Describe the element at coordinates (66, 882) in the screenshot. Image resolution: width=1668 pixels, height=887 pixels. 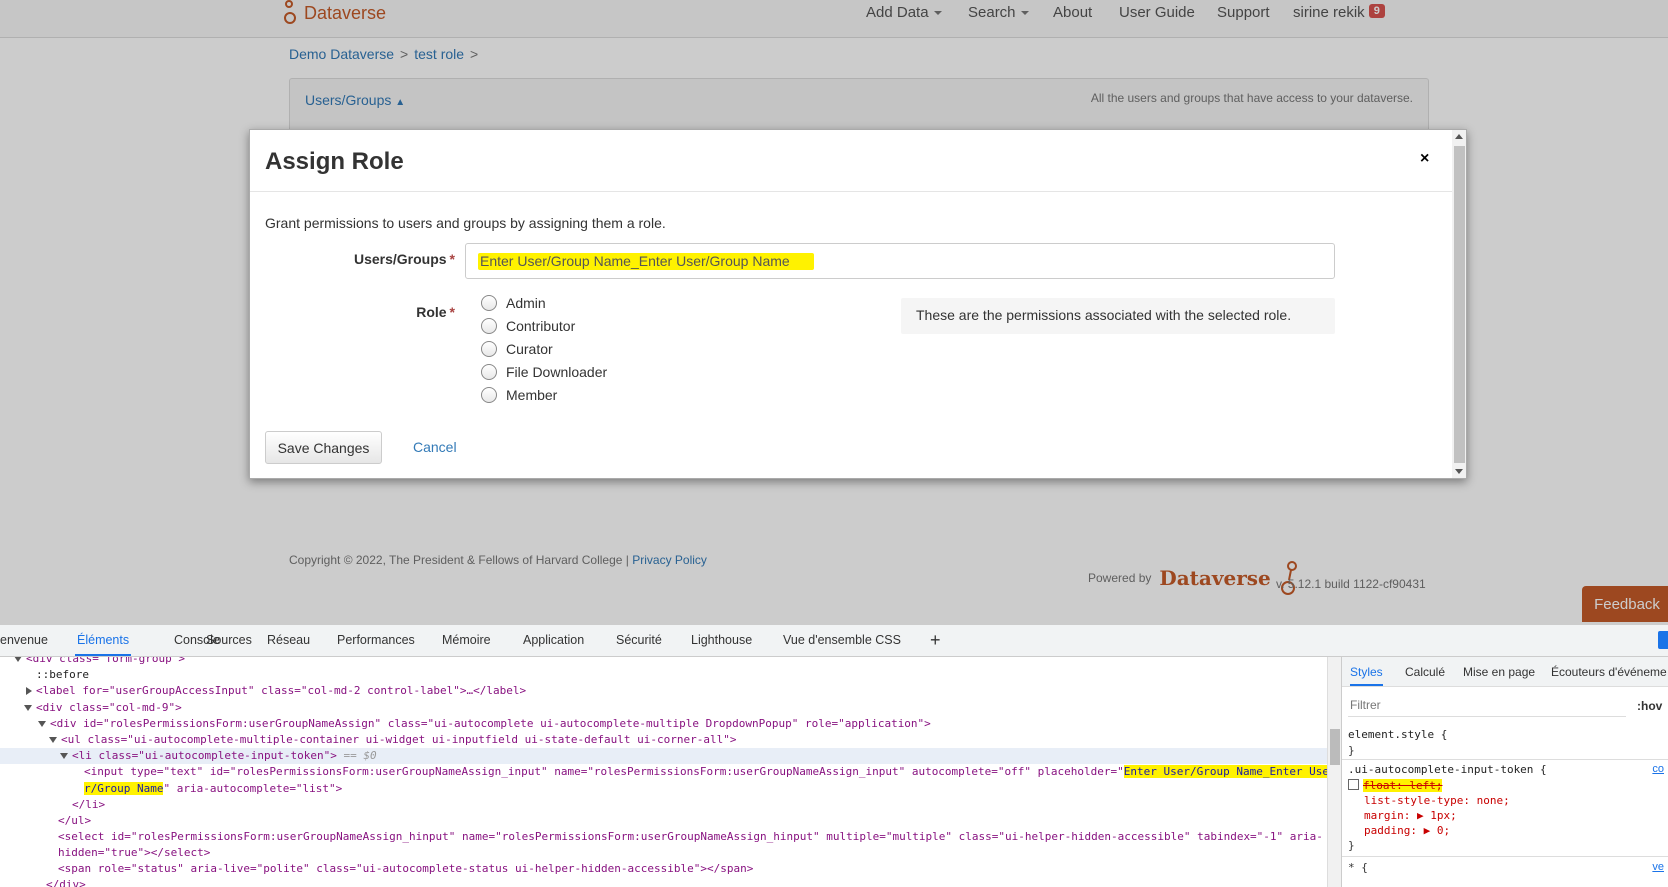
I see `code-line: </div>` at that location.